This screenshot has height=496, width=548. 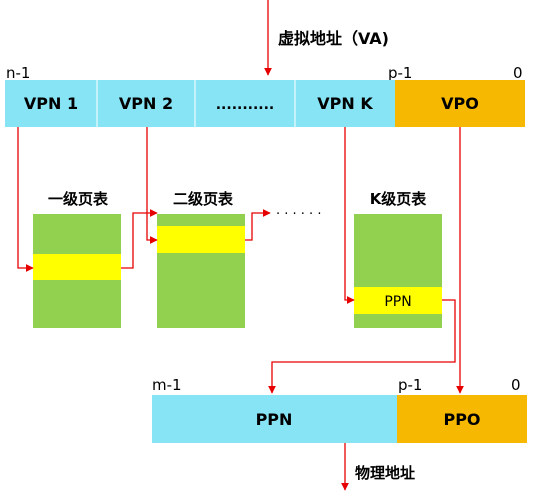 I want to click on level2-to-next-arrow, so click(x=258, y=225).